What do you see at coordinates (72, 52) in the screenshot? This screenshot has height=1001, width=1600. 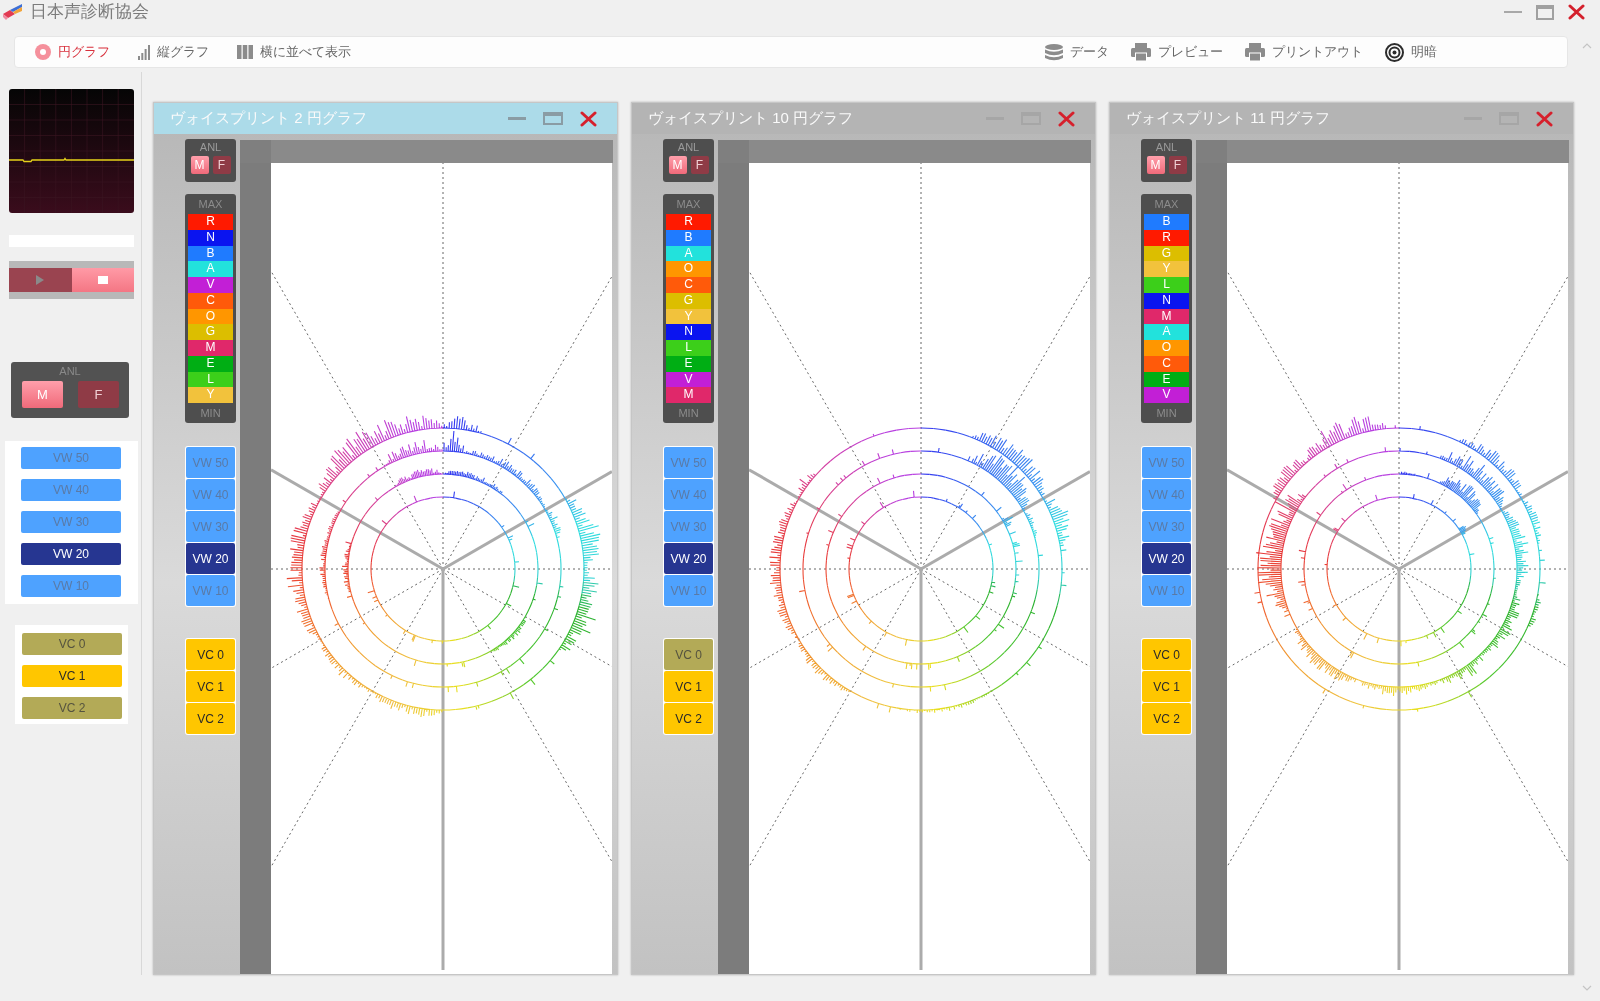 I see `view-tab: 円グラフ` at bounding box center [72, 52].